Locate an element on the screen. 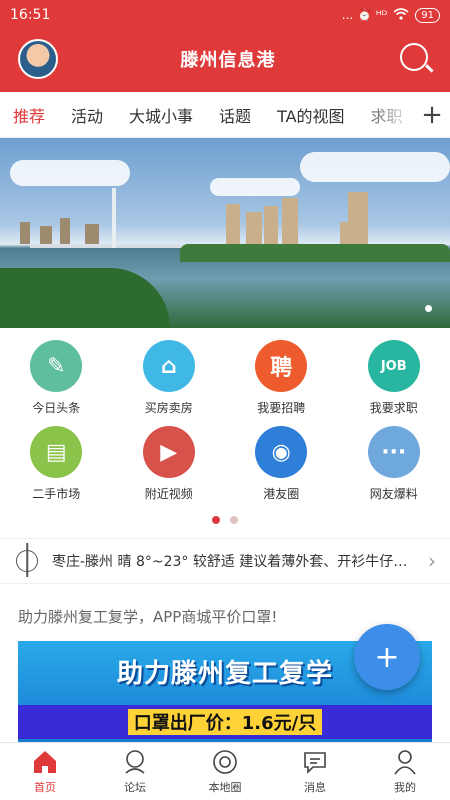 This screenshot has width=450, height=800. play-icon: ▶ is located at coordinates (168, 452).